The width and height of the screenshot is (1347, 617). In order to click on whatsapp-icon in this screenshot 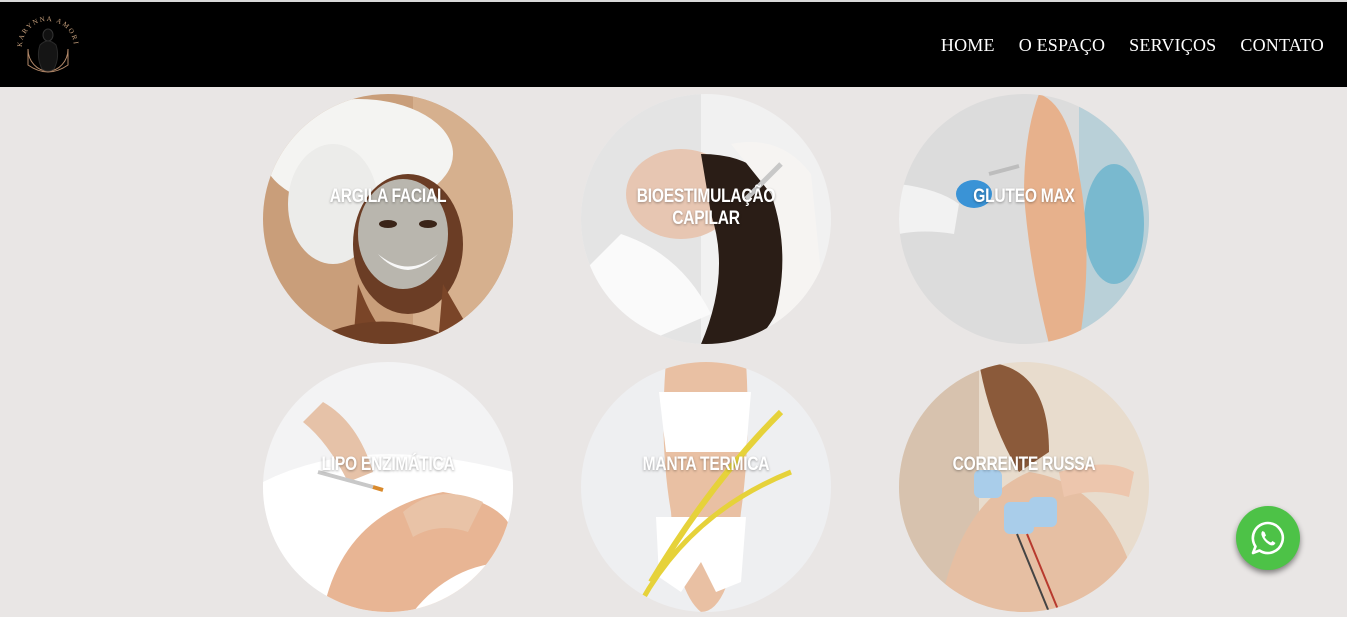, I will do `click(1268, 538)`.